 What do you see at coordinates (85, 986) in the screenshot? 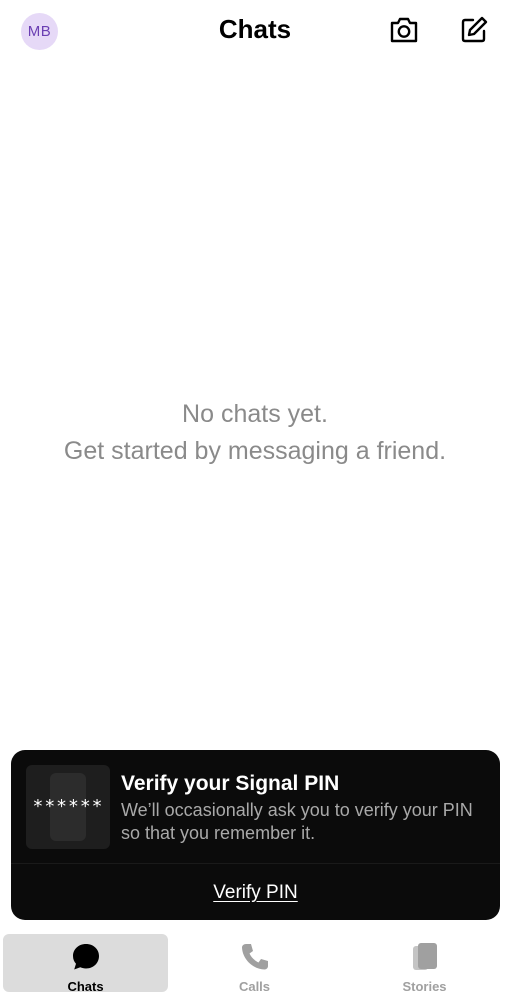
I see `tab-label: Chats` at bounding box center [85, 986].